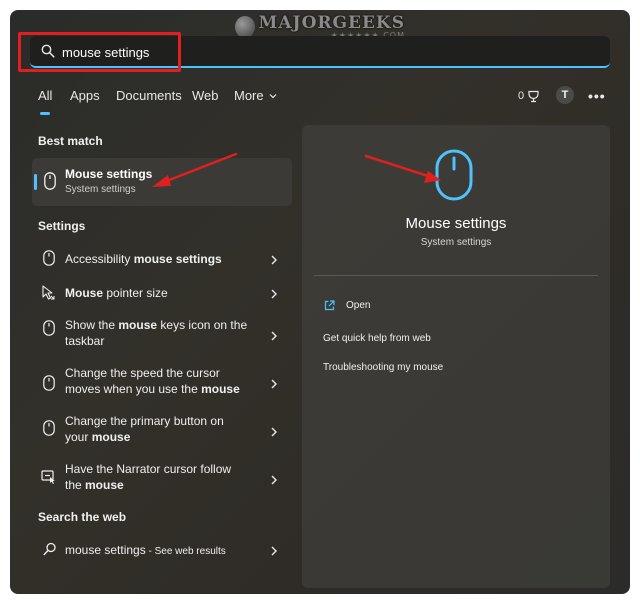 The image size is (640, 600). What do you see at coordinates (205, 95) in the screenshot?
I see `tab-web: Web` at bounding box center [205, 95].